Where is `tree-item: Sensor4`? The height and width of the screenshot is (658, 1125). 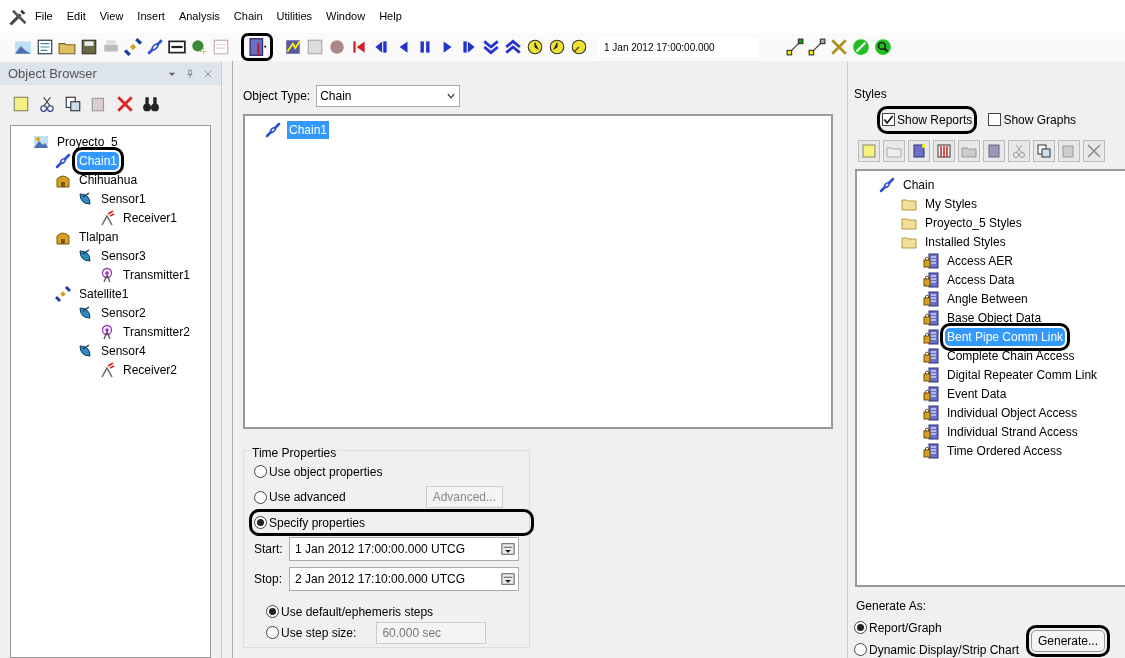 tree-item: Sensor4 is located at coordinates (123, 350).